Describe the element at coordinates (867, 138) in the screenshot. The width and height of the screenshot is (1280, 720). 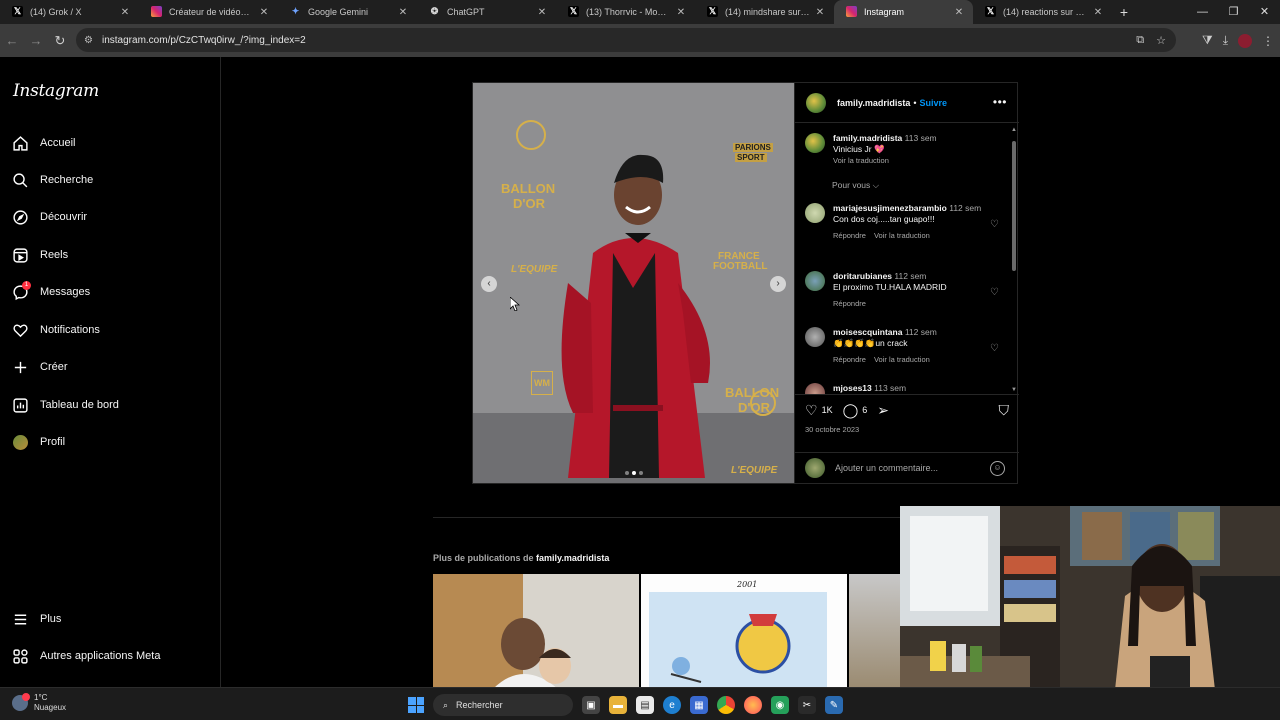
I see `comment-username: family.madridista` at that location.